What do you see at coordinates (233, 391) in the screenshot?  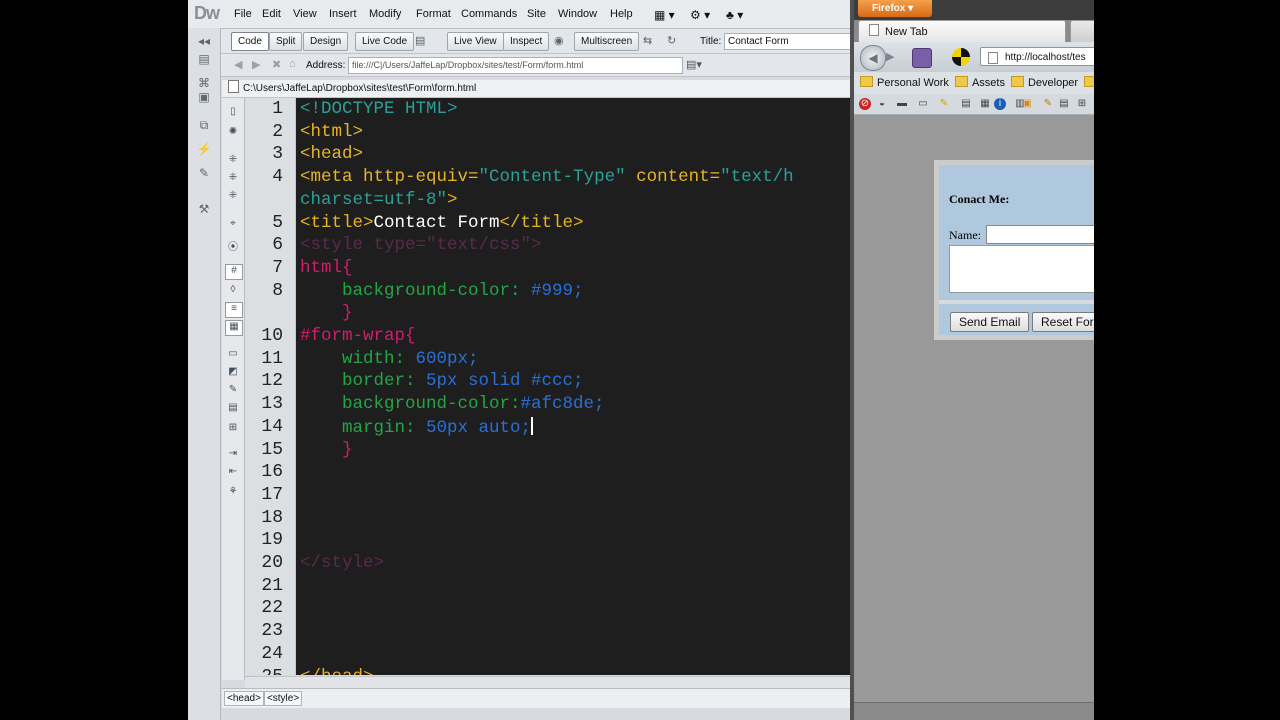 I see `wrap-tag-icon: ✎` at bounding box center [233, 391].